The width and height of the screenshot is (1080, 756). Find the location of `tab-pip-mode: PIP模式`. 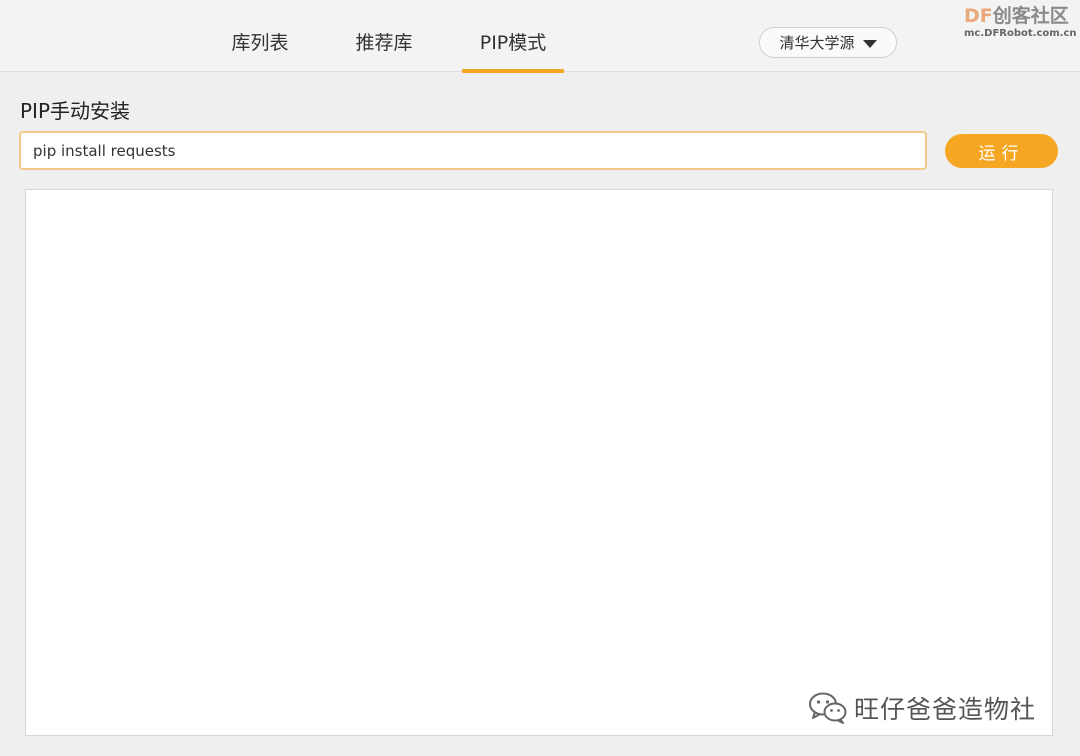

tab-pip-mode: PIP模式 is located at coordinates (513, 50).